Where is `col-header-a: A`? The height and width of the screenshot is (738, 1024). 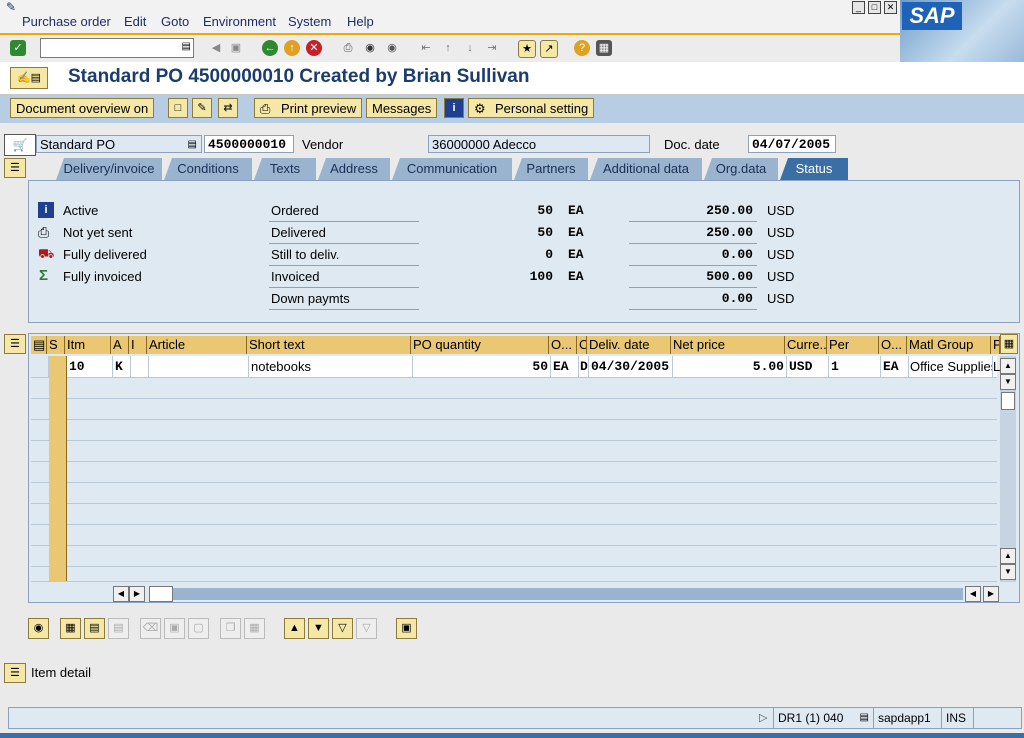
col-header-a: A is located at coordinates (120, 345).